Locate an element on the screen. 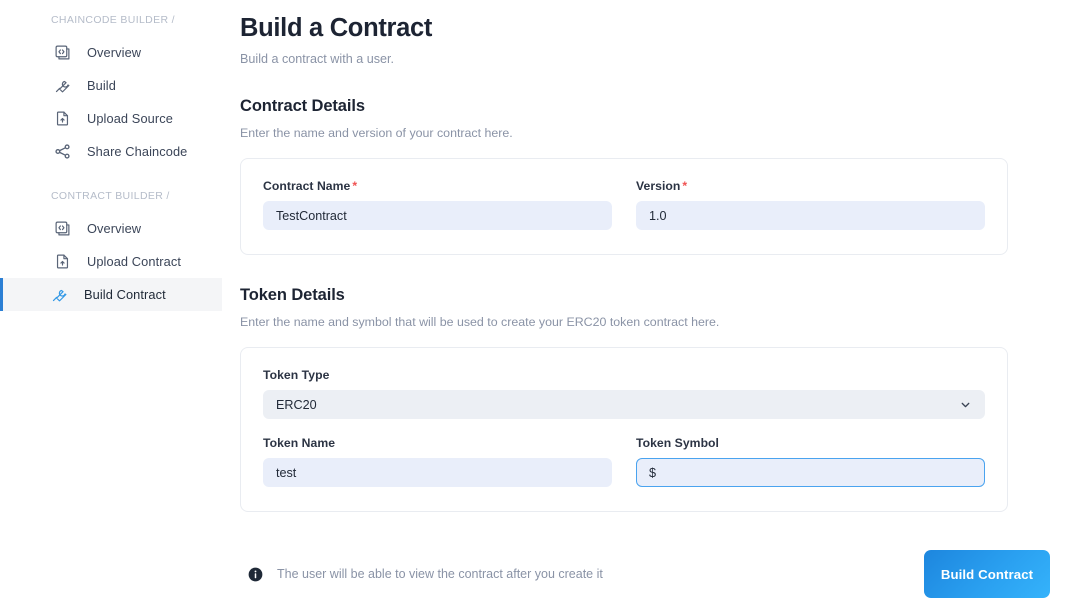 The width and height of the screenshot is (1092, 607). token-symbol-input is located at coordinates (810, 472).